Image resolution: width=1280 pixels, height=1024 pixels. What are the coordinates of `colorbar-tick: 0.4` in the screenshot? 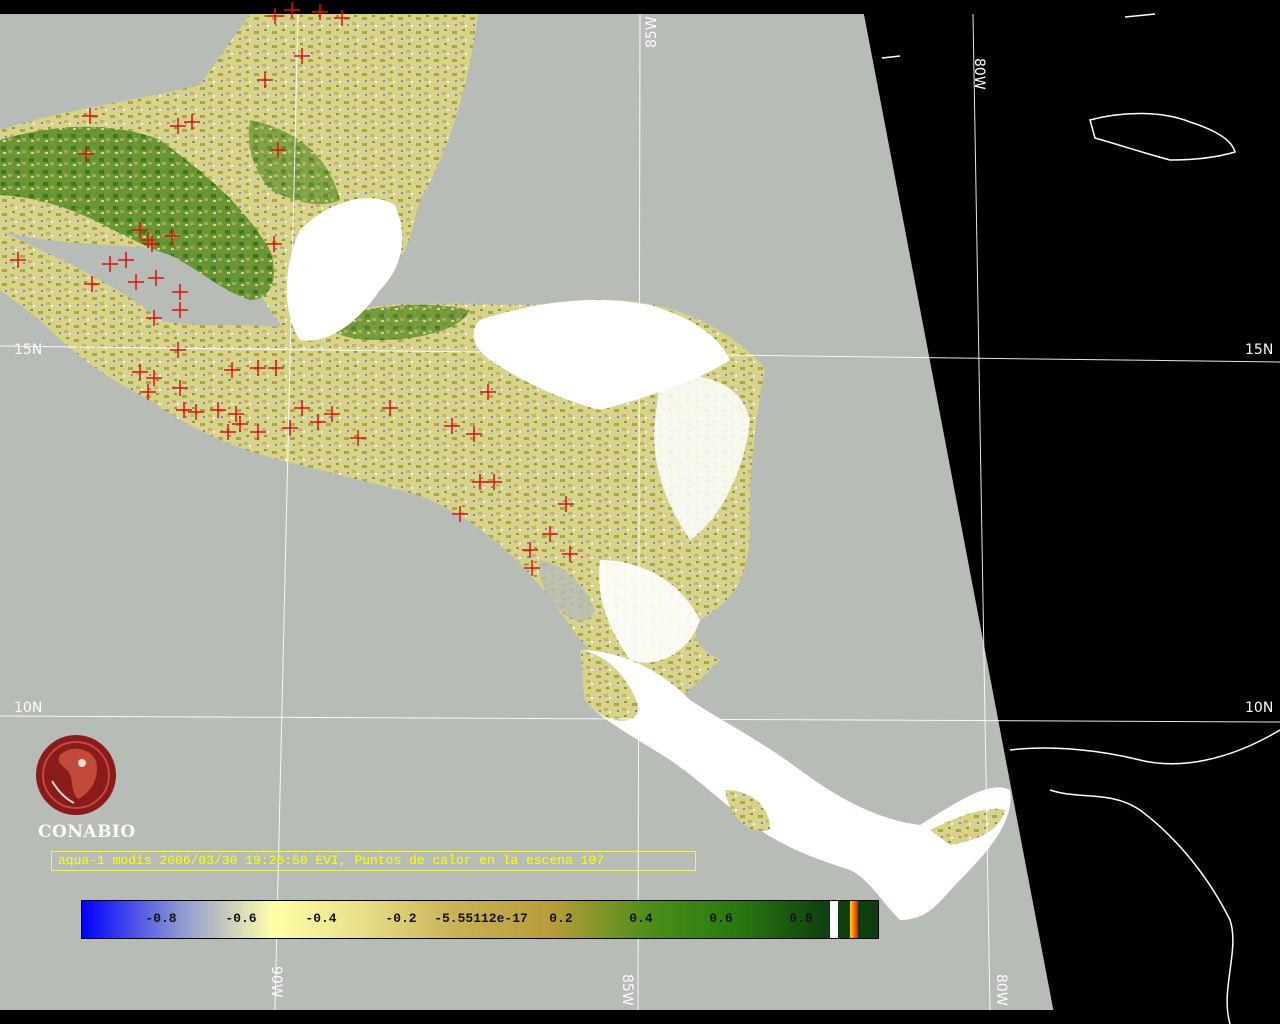 It's located at (641, 918).